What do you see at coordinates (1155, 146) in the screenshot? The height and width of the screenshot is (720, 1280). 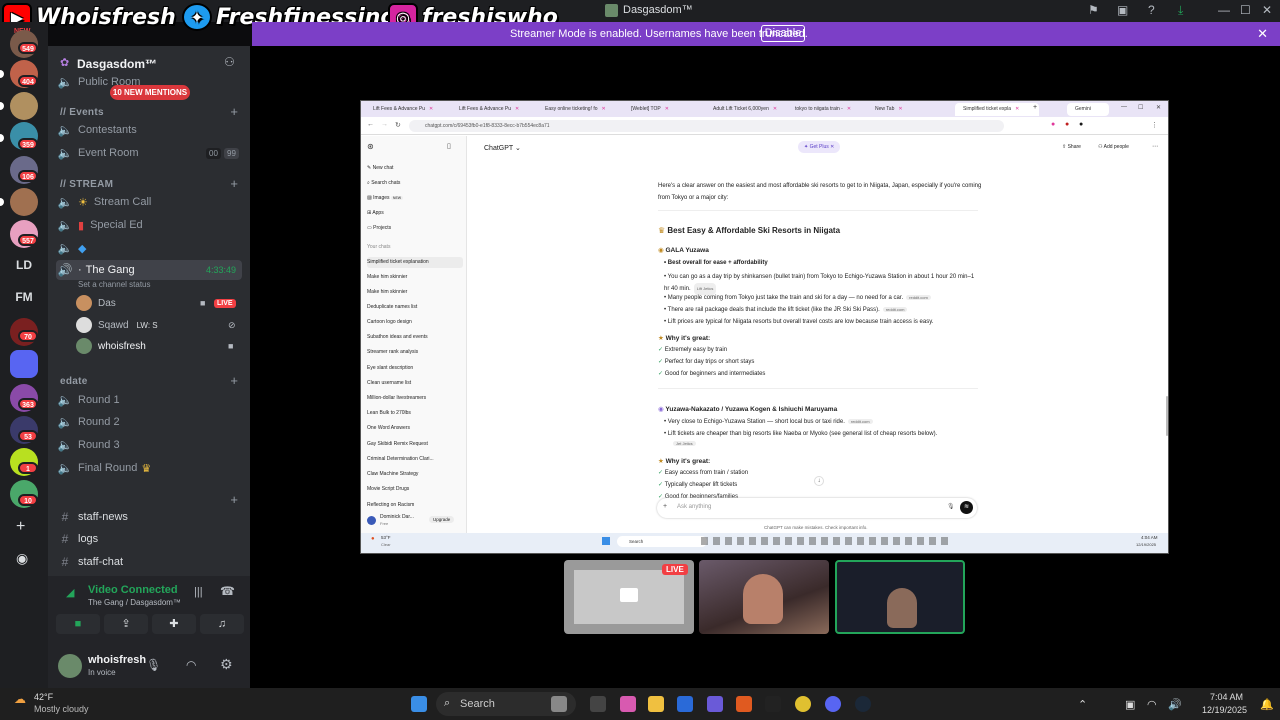 I see `more-options-icon: ⋯` at bounding box center [1155, 146].